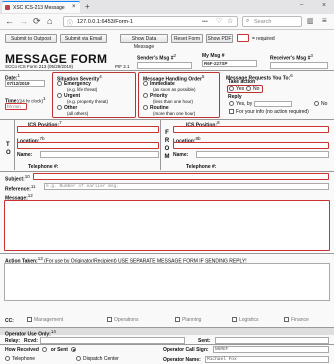  Describe the element at coordinates (273, 104) in the screenshot. I see `reply-by-input` at that location.